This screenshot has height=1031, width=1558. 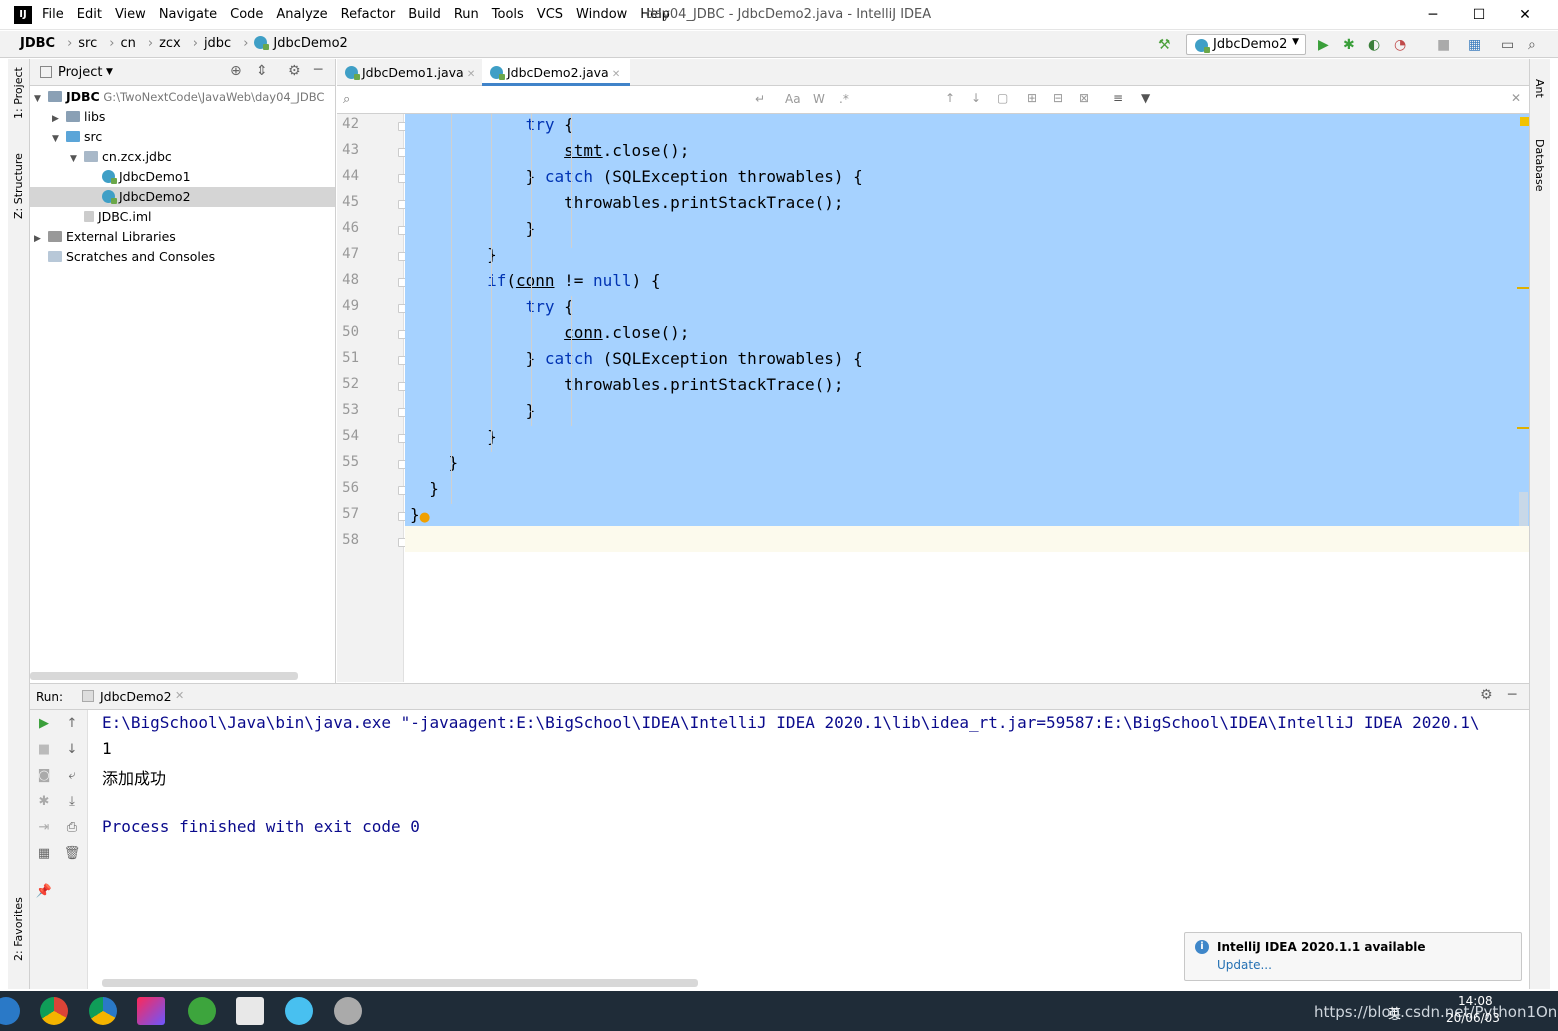 I want to click on camera-icon: ◙, so click(x=44, y=775).